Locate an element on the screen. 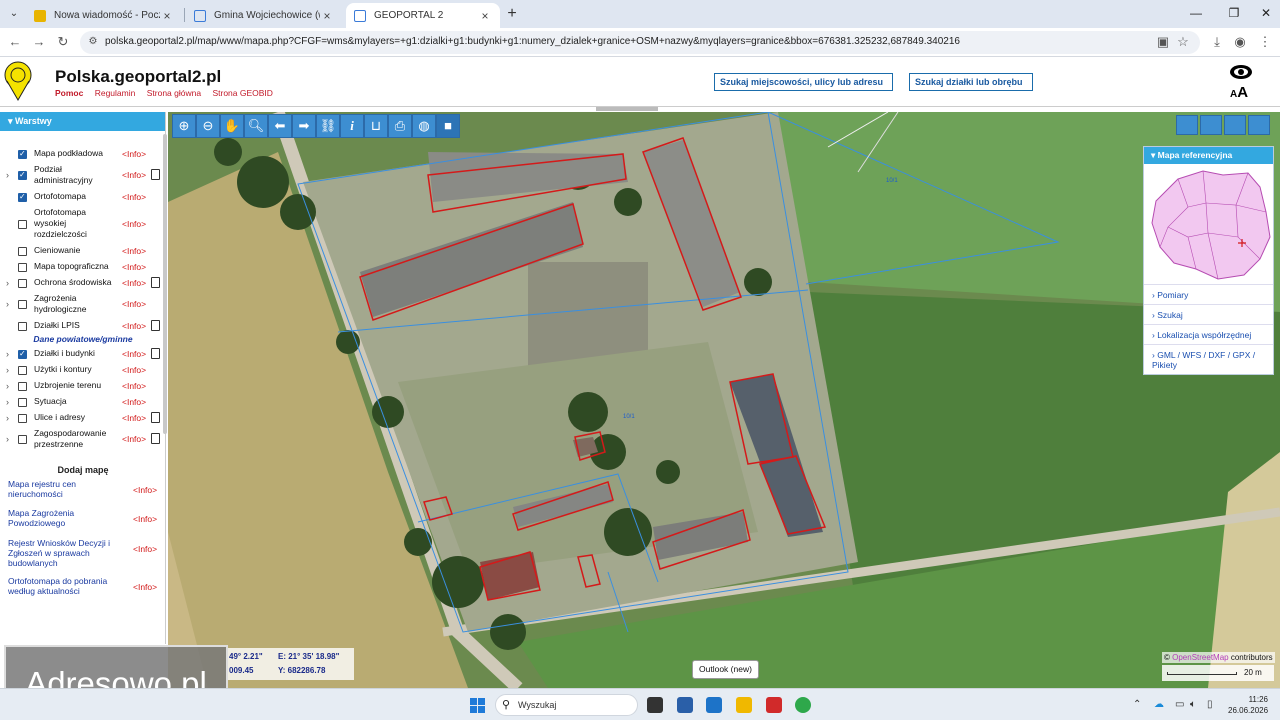  layer-row: Działki LPIS <Info> is located at coordinates (82, 325).